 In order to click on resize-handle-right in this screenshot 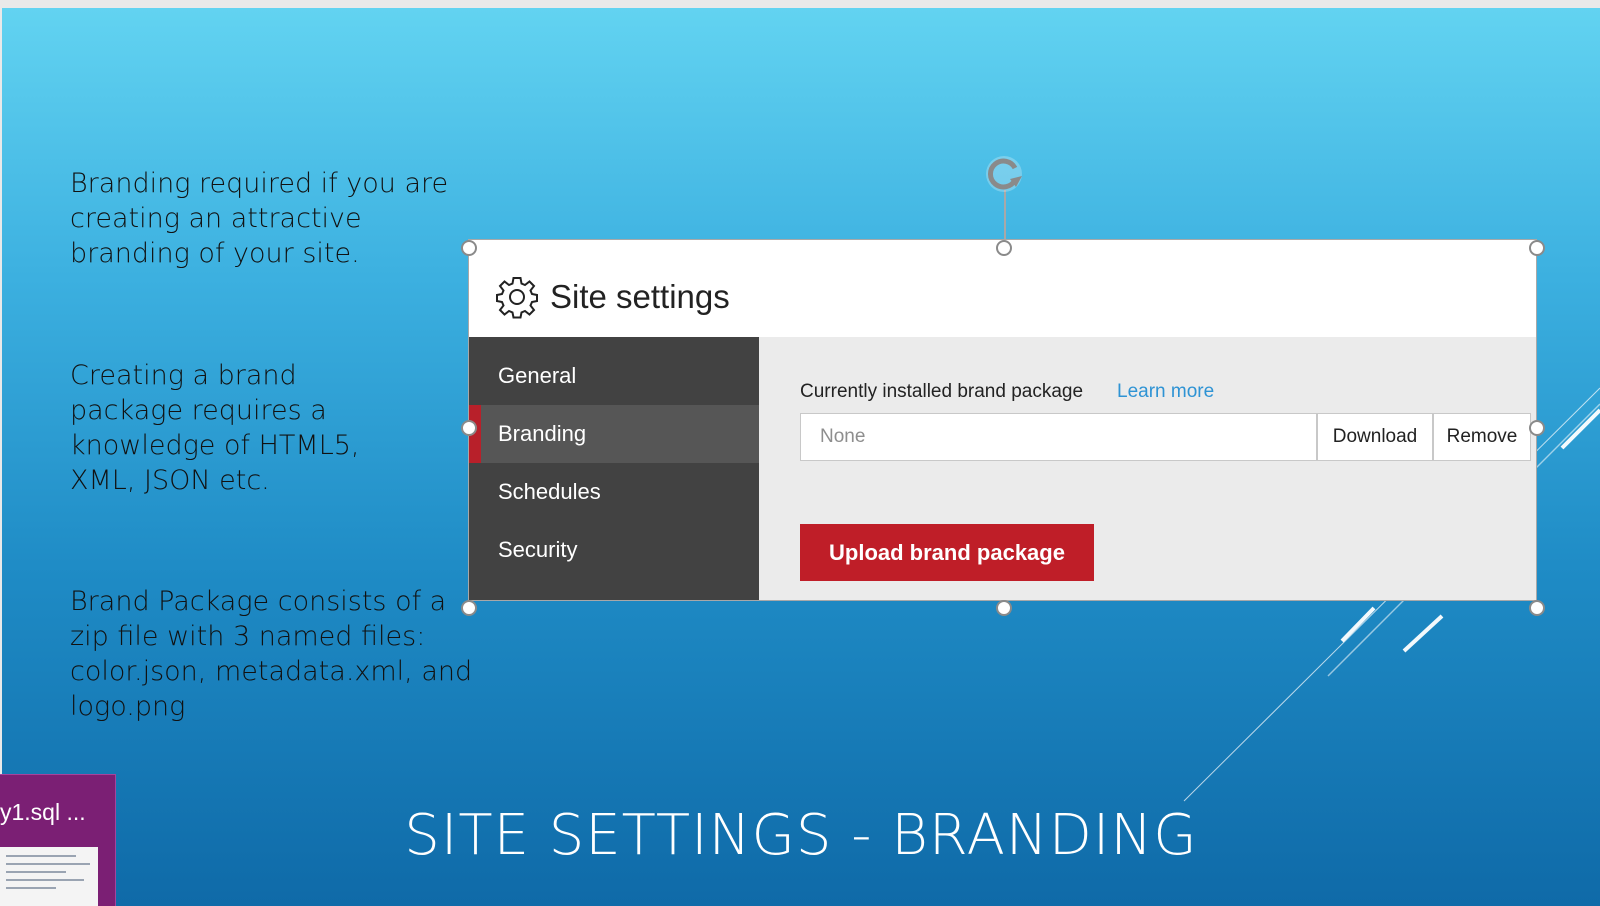, I will do `click(1537, 428)`.